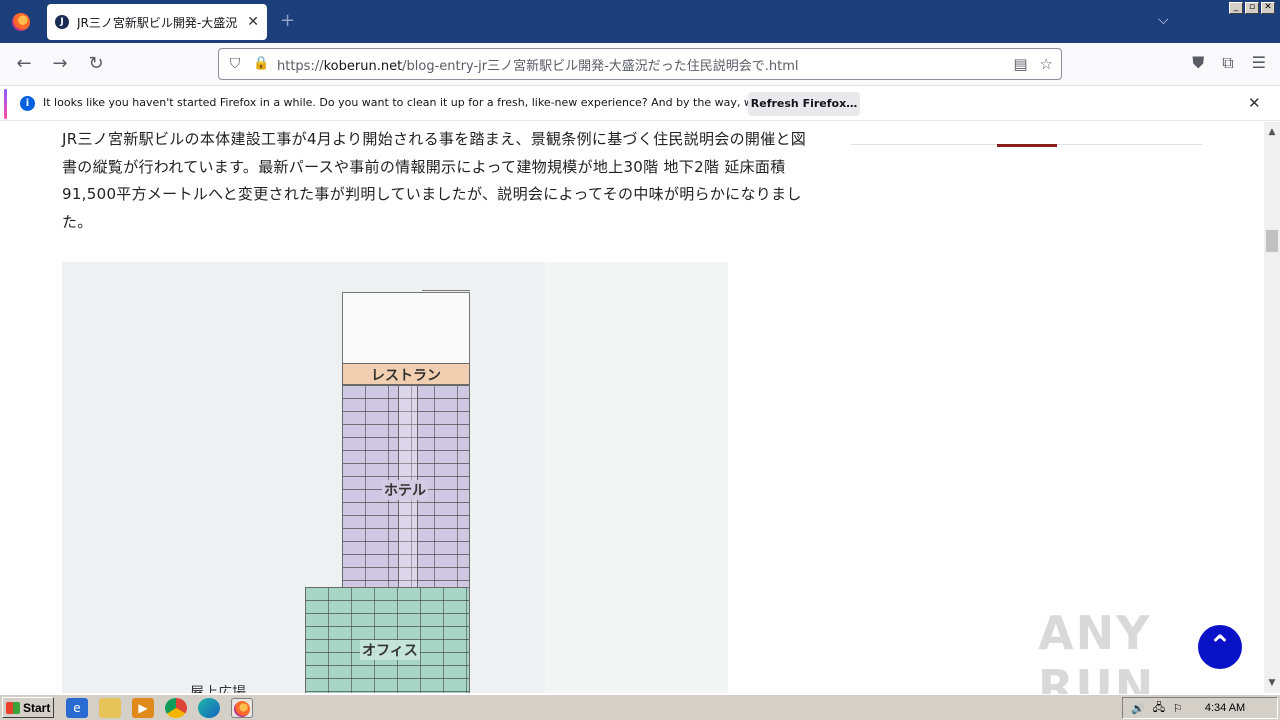  Describe the element at coordinates (1138, 708) in the screenshot. I see `volume-icon: 🔊` at that location.